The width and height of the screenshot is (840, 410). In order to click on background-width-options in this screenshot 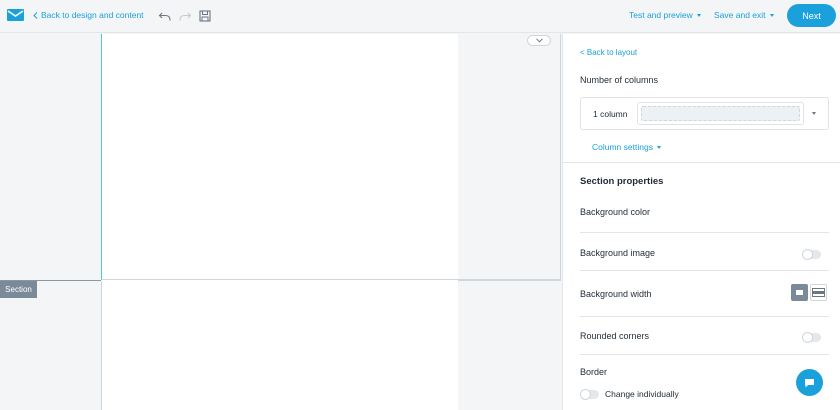, I will do `click(809, 292)`.